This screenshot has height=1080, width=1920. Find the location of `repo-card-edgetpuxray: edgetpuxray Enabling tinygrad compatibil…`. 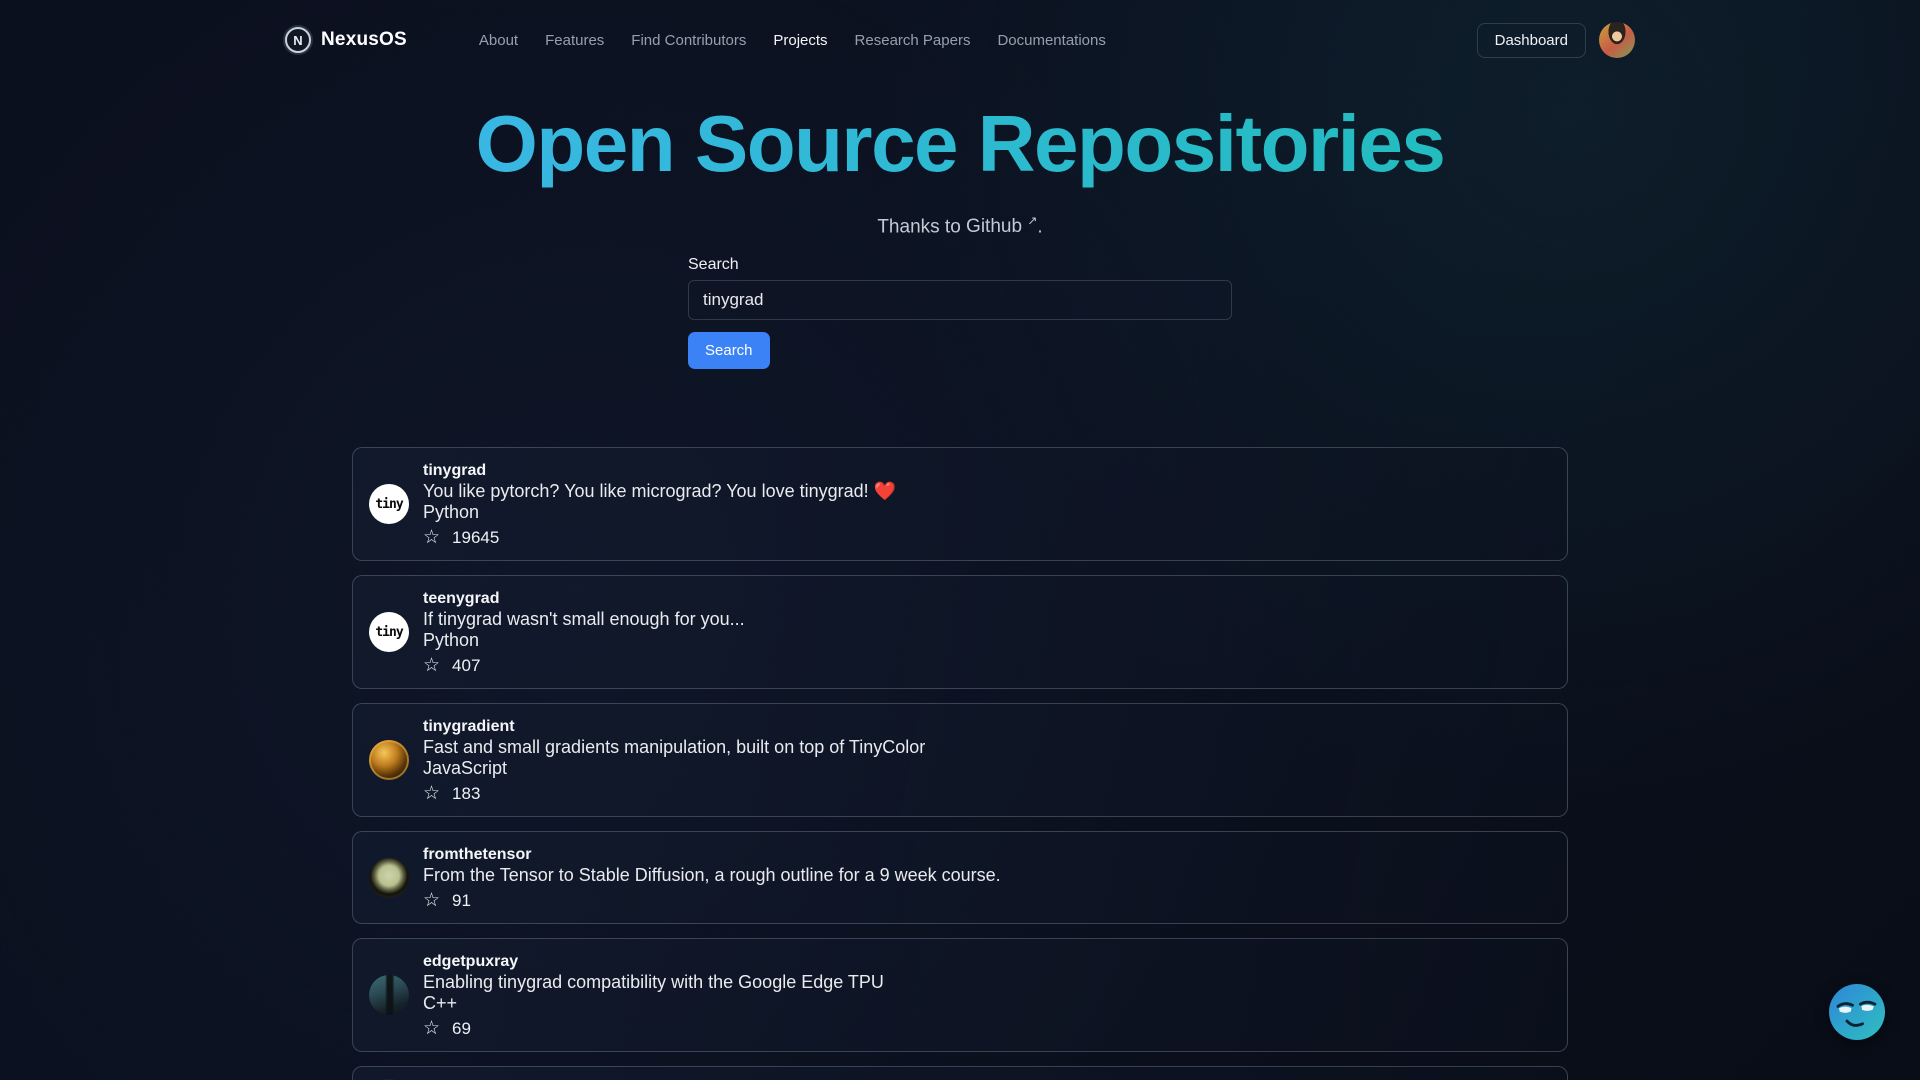

repo-card-edgetpuxray: edgetpuxray Enabling tinygrad compatibil… is located at coordinates (960, 995).